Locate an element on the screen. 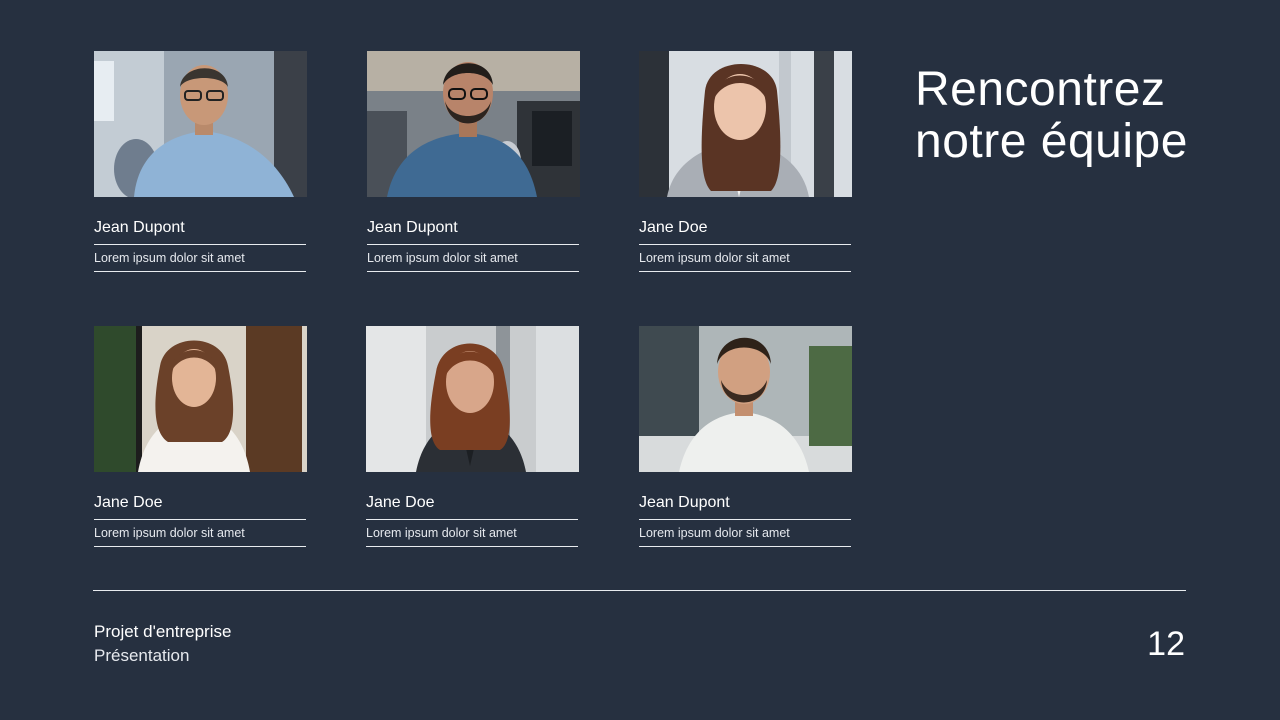 This screenshot has width=1280, height=720. man-glasses-office-photo is located at coordinates (200, 124).